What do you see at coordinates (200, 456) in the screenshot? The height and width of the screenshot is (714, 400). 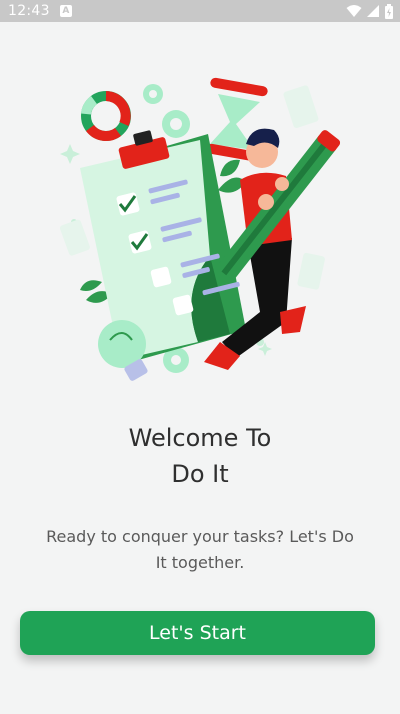 I see `page-title: Welcome To Do It` at bounding box center [200, 456].